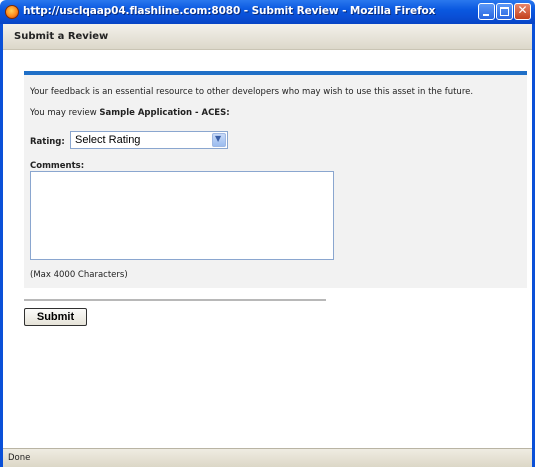 The image size is (535, 467). I want to click on maximize-icon, so click(504, 11).